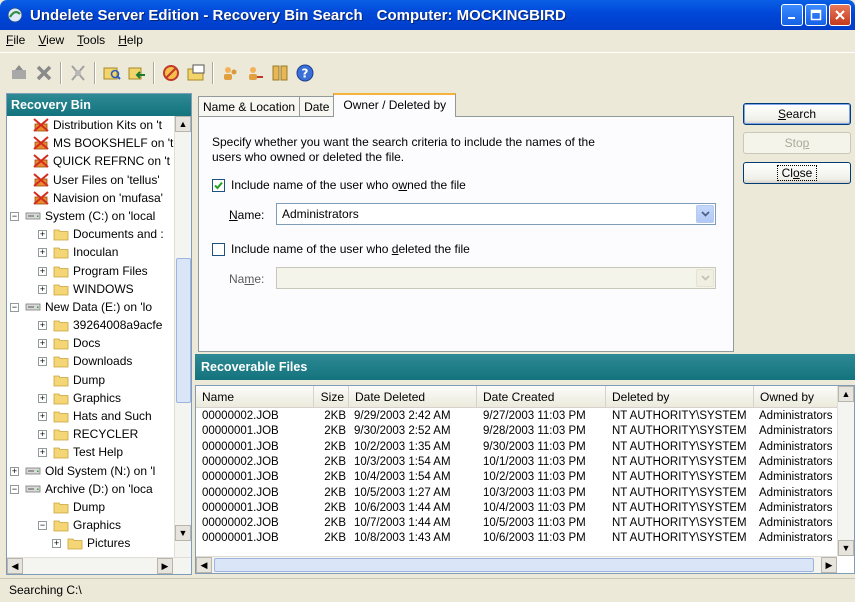 The width and height of the screenshot is (855, 602). Describe the element at coordinates (680, 397) in the screenshot. I see `column-header-deleted-by: Deleted by` at that location.